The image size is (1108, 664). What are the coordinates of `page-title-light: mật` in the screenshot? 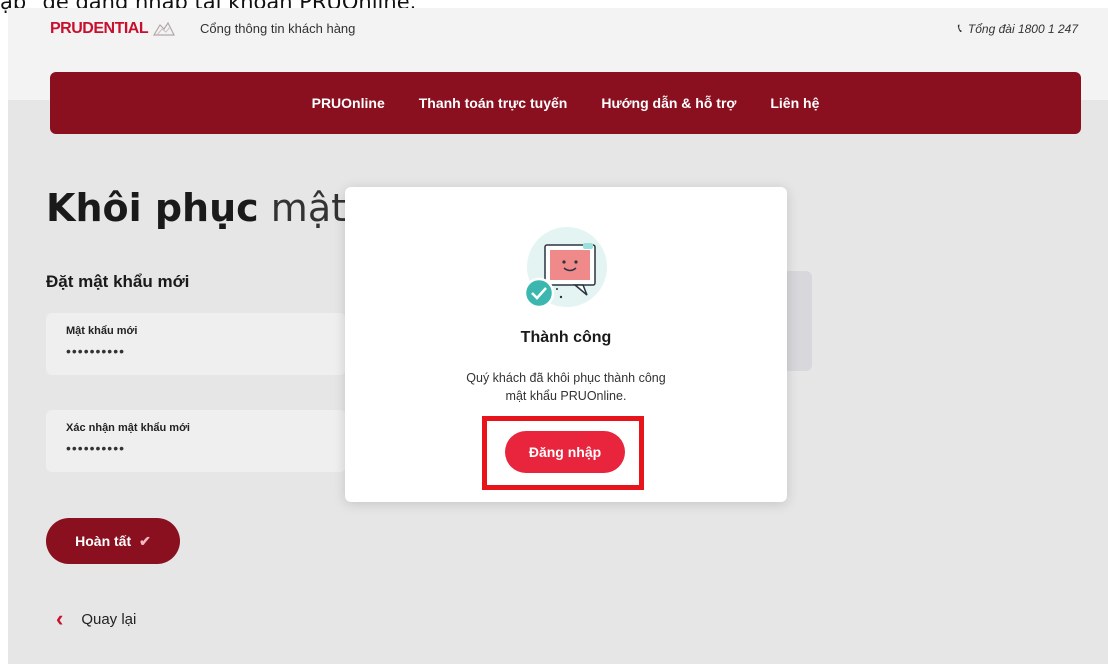 It's located at (308, 208).